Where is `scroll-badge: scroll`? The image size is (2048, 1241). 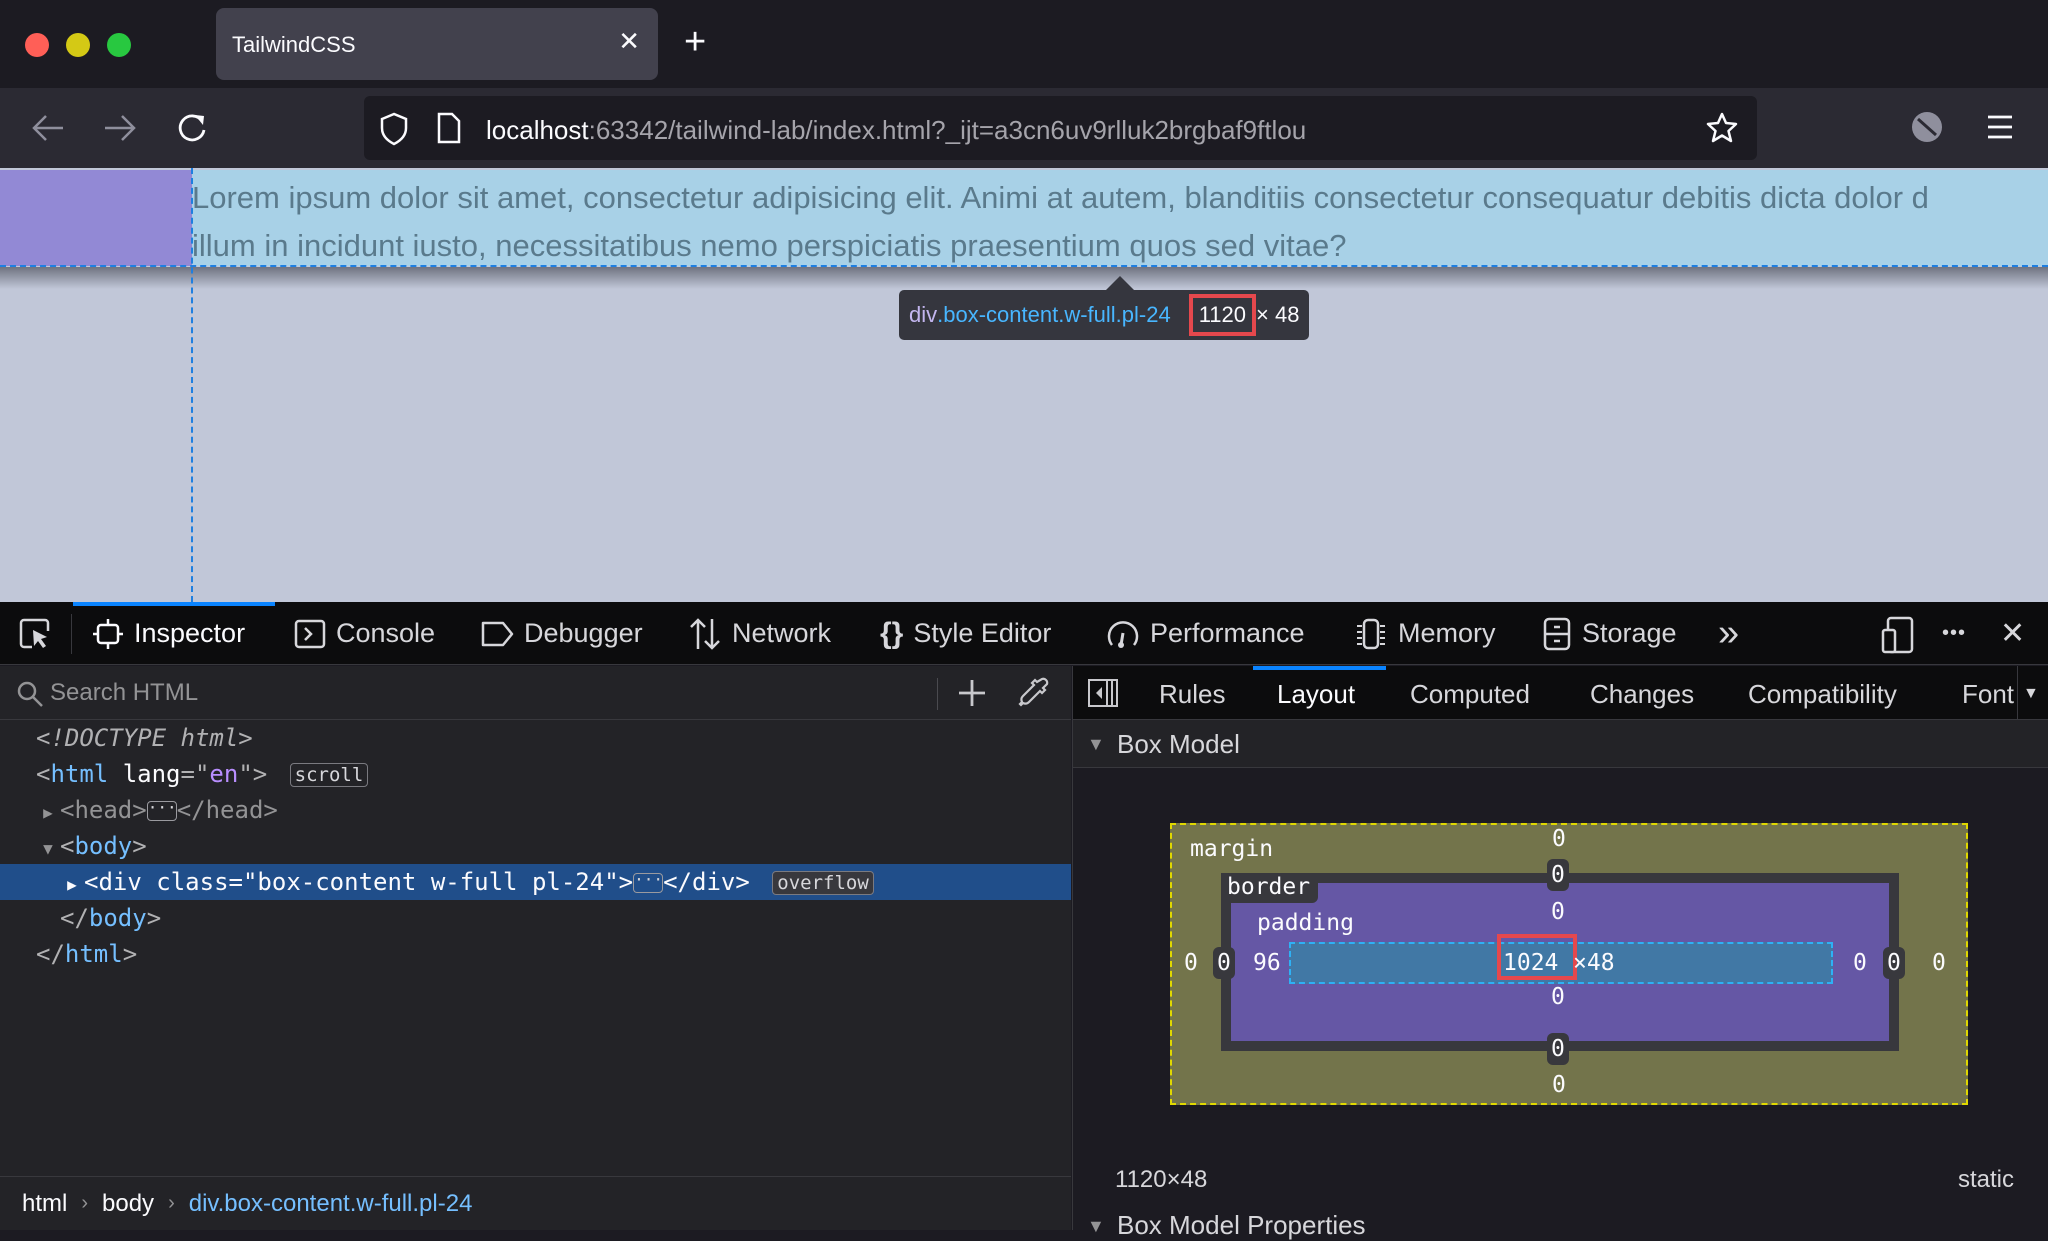 scroll-badge: scroll is located at coordinates (329, 775).